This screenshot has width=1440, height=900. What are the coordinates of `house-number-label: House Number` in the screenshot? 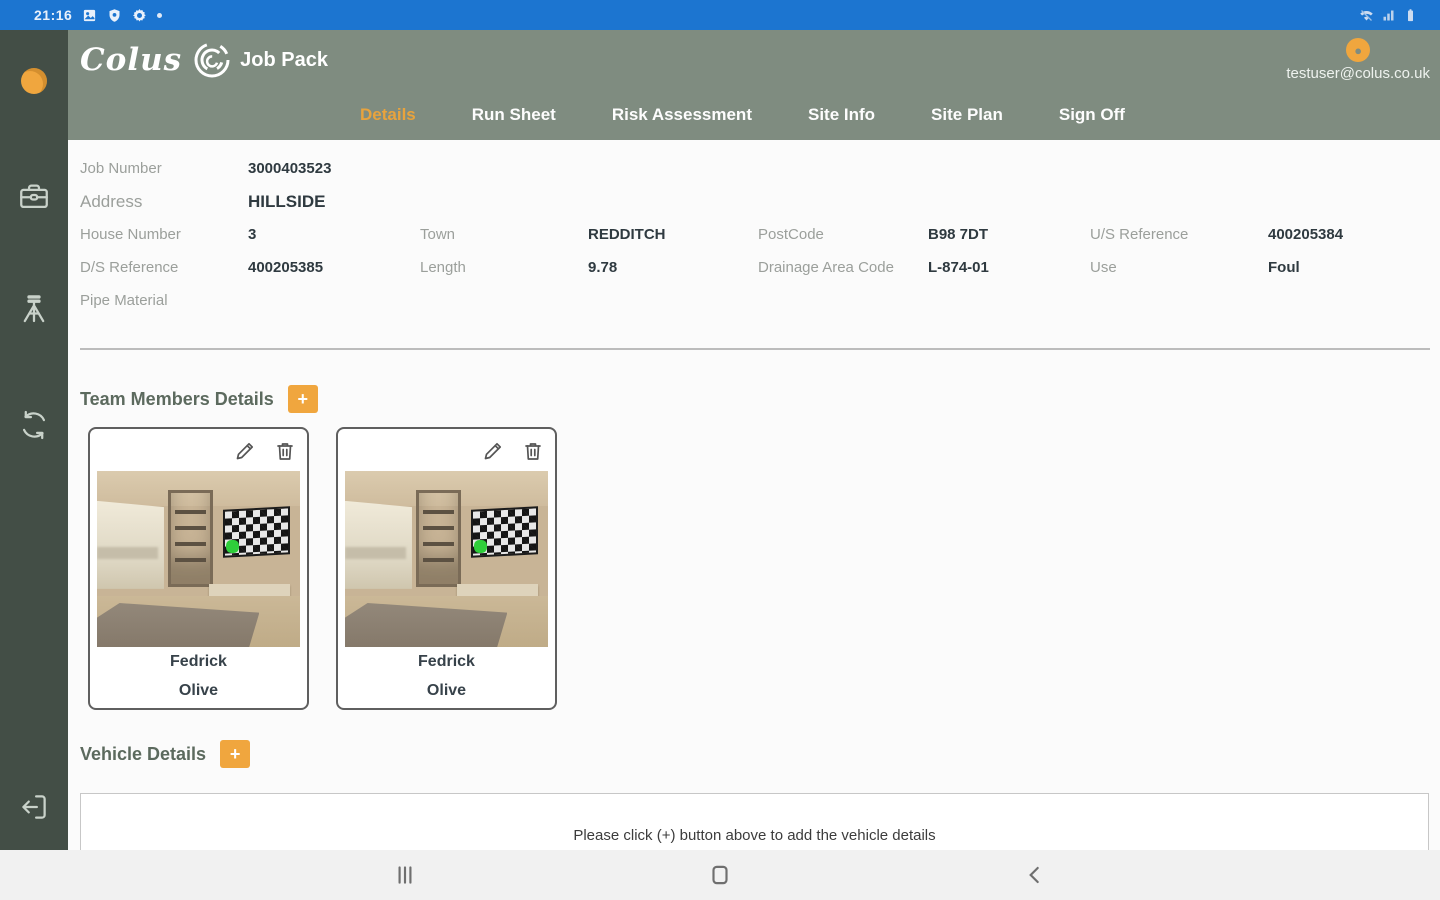 It's located at (130, 234).